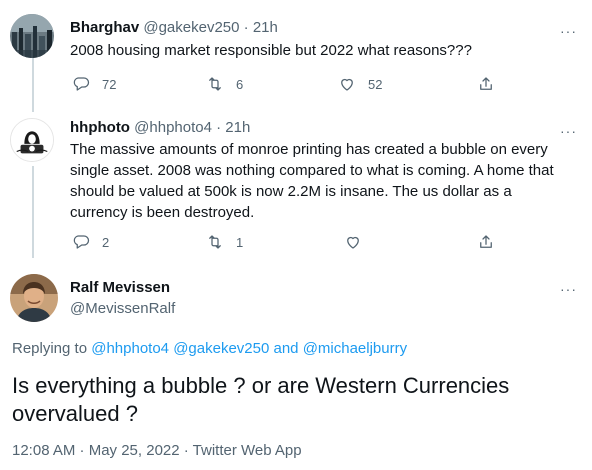 The image size is (592, 470). Describe the element at coordinates (240, 84) in the screenshot. I see `retweet-count: 6` at that location.